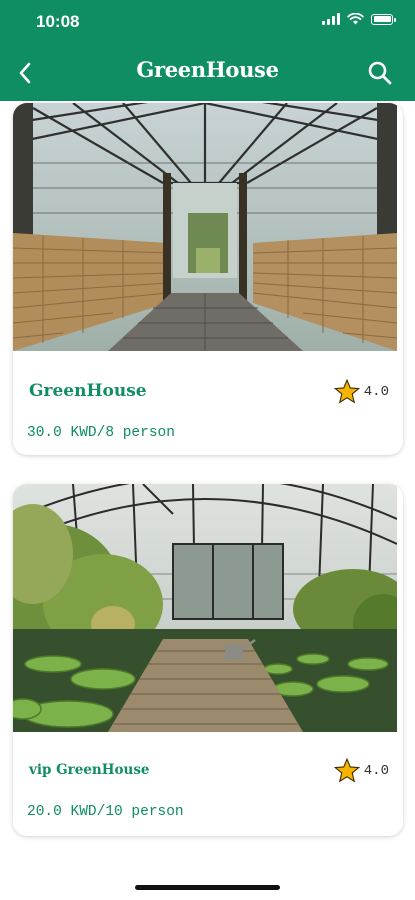  Describe the element at coordinates (58, 21) in the screenshot. I see `status-time: 10:08` at that location.